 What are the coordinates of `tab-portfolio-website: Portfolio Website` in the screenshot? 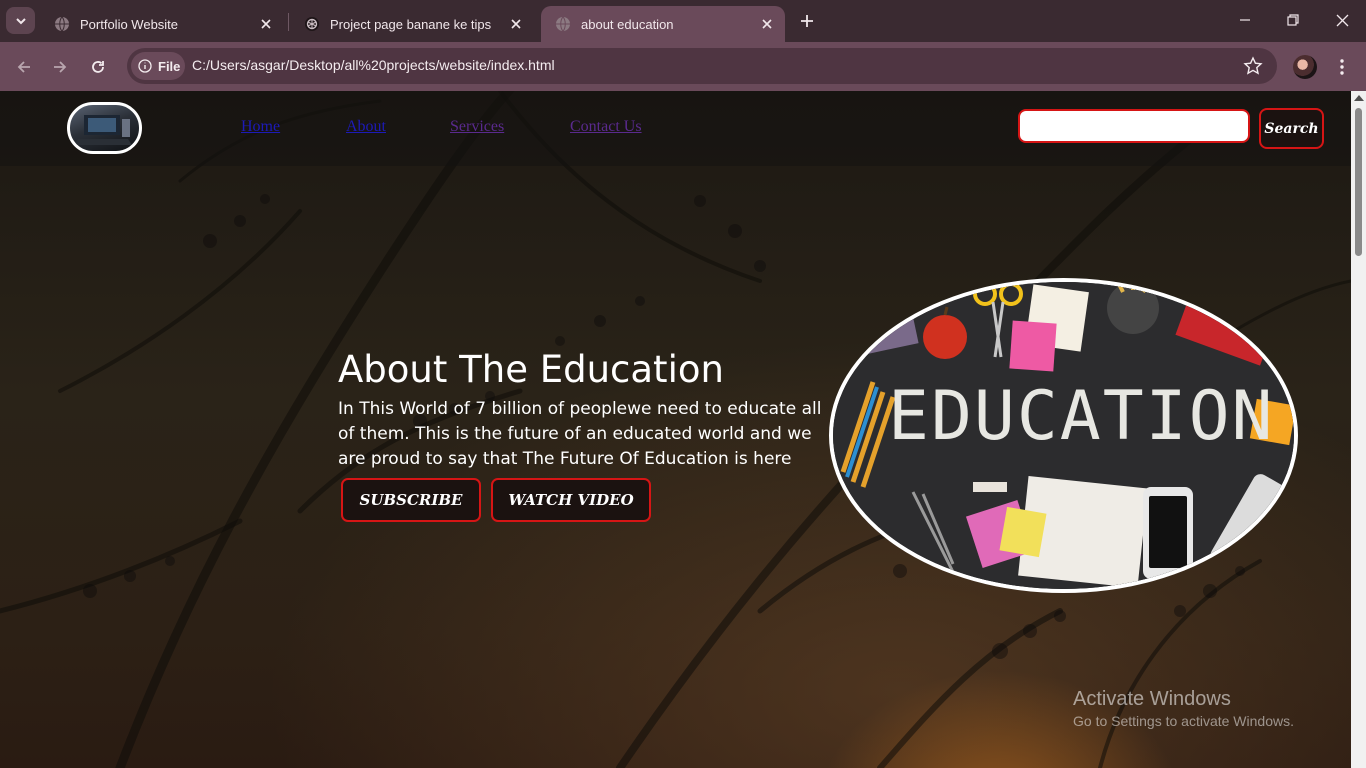 It's located at (162, 24).